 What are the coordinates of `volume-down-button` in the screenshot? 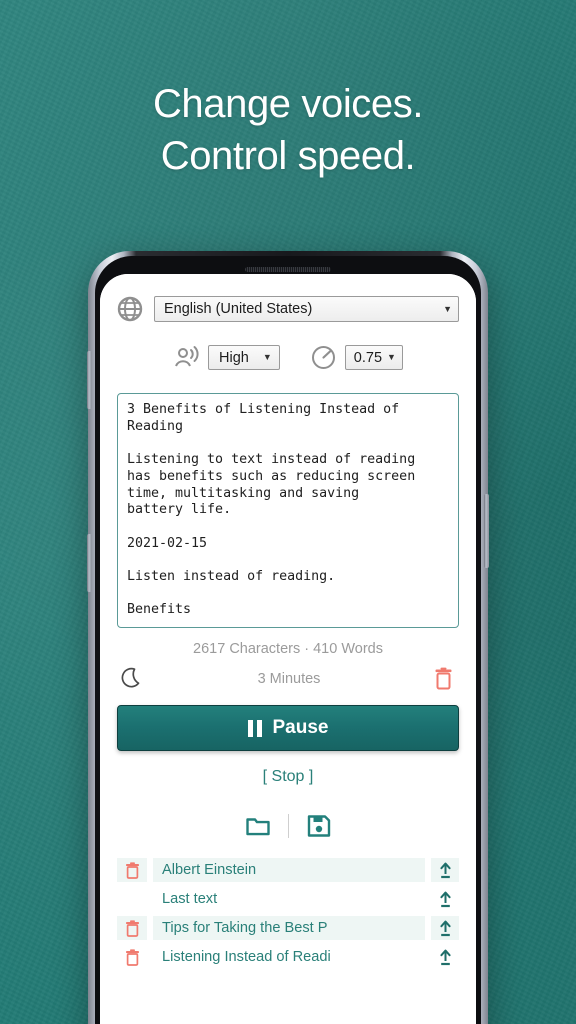 It's located at (89, 563).